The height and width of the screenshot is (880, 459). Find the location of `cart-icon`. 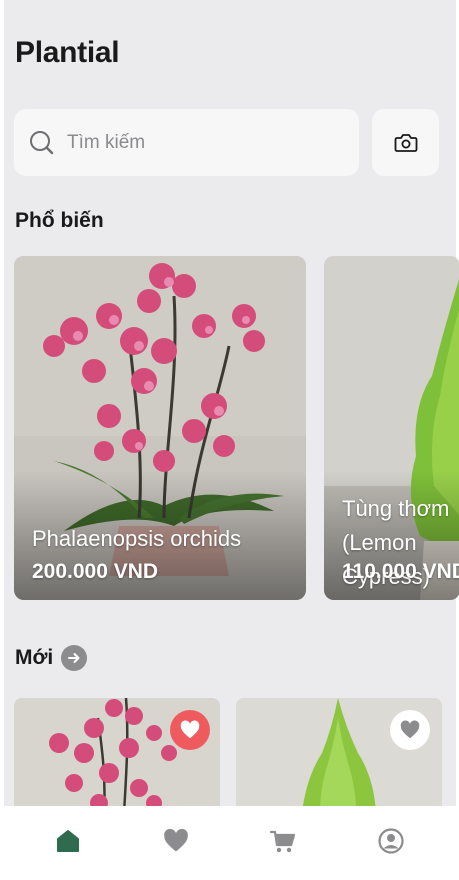

cart-icon is located at coordinates (283, 841).